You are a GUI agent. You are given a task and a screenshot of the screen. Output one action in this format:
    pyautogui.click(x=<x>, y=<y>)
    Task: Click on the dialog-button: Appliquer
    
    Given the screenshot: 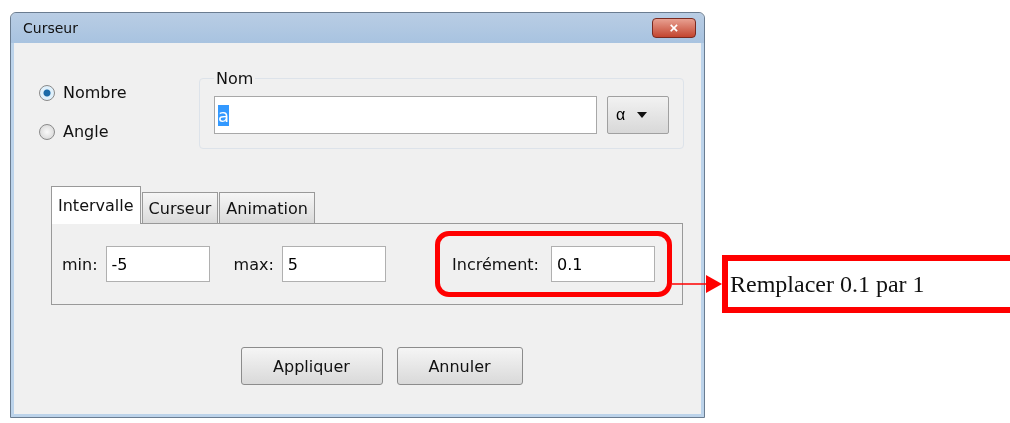 What is the action you would take?
    pyautogui.click(x=311, y=366)
    